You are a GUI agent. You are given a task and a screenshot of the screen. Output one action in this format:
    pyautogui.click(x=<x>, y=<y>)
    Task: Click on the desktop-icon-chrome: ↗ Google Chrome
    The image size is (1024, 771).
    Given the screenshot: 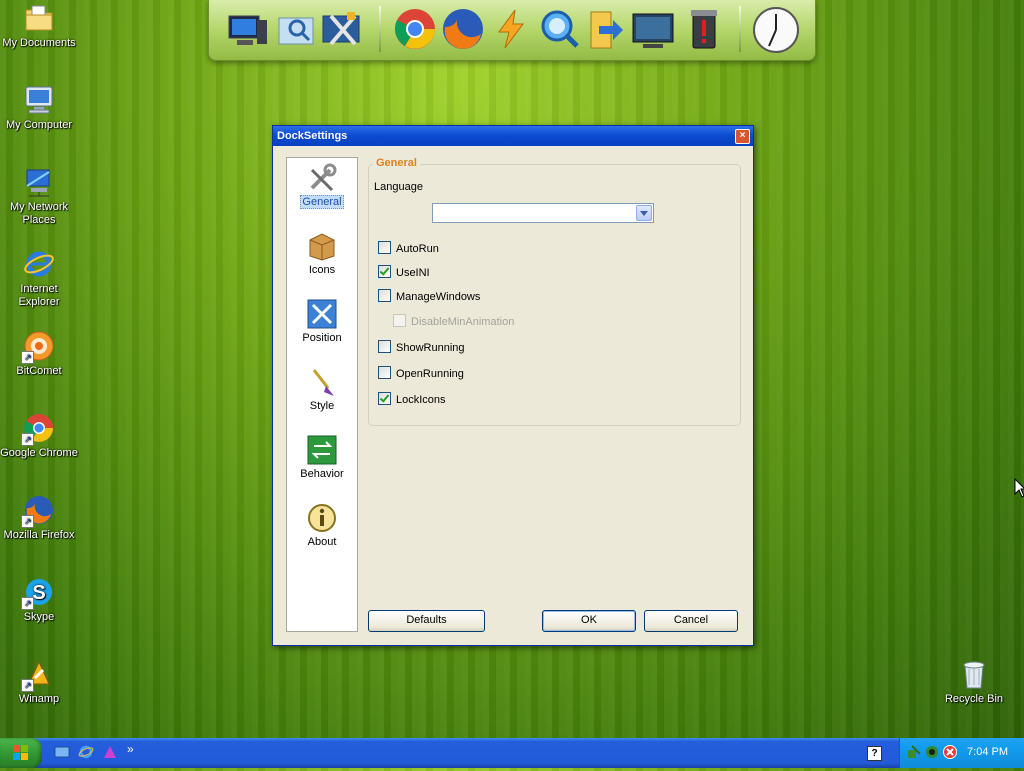 What is the action you would take?
    pyautogui.click(x=39, y=436)
    